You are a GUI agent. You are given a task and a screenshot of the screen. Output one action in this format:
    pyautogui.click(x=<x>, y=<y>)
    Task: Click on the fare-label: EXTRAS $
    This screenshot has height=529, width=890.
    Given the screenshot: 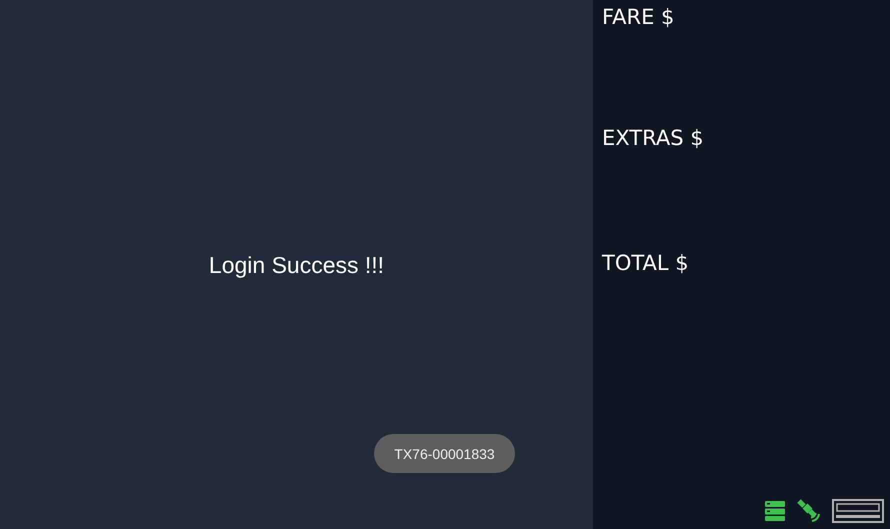 What is the action you would take?
    pyautogui.click(x=653, y=138)
    